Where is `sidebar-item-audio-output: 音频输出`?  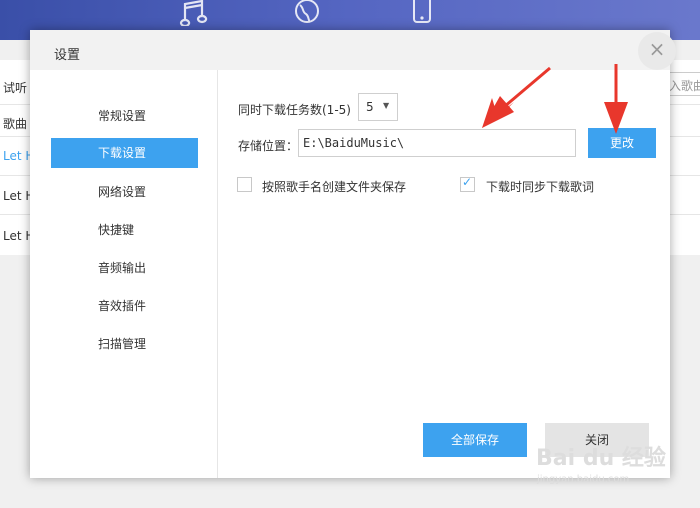
sidebar-item-audio-output: 音频输出 is located at coordinates (124, 268).